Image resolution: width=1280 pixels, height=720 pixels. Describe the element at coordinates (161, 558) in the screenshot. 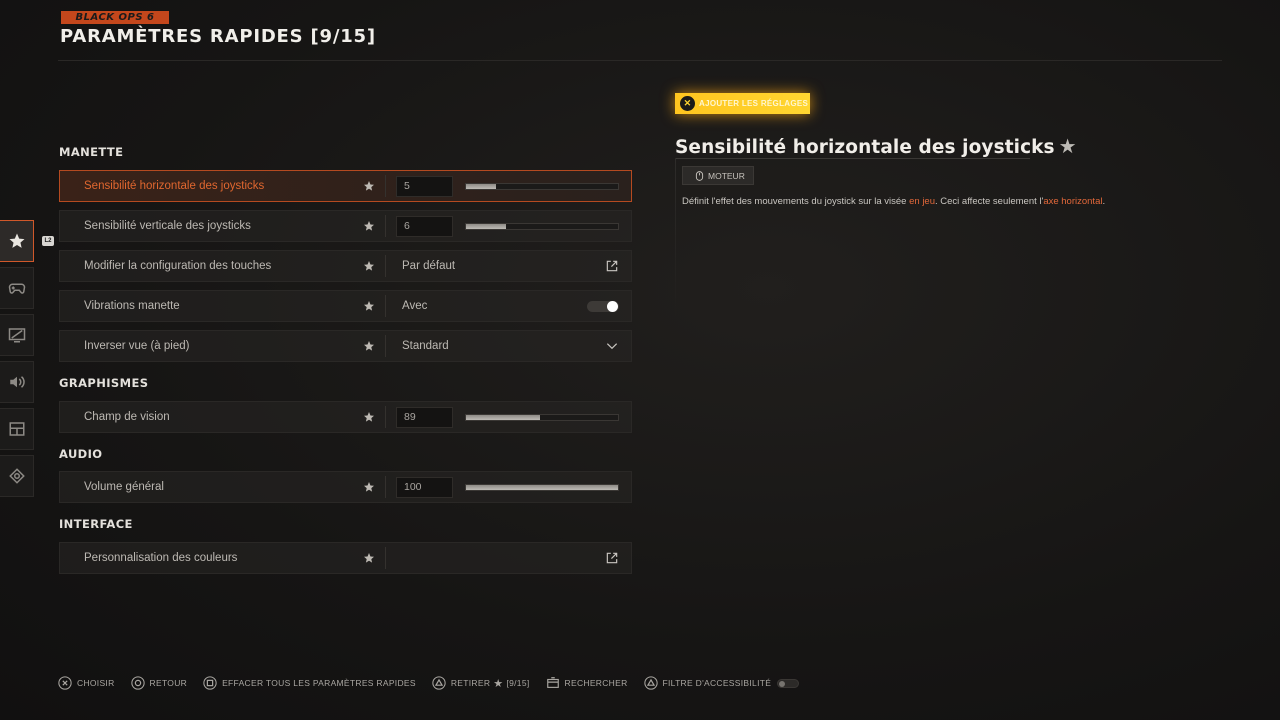

I see `setting-label: Personnalisation des couleurs` at that location.